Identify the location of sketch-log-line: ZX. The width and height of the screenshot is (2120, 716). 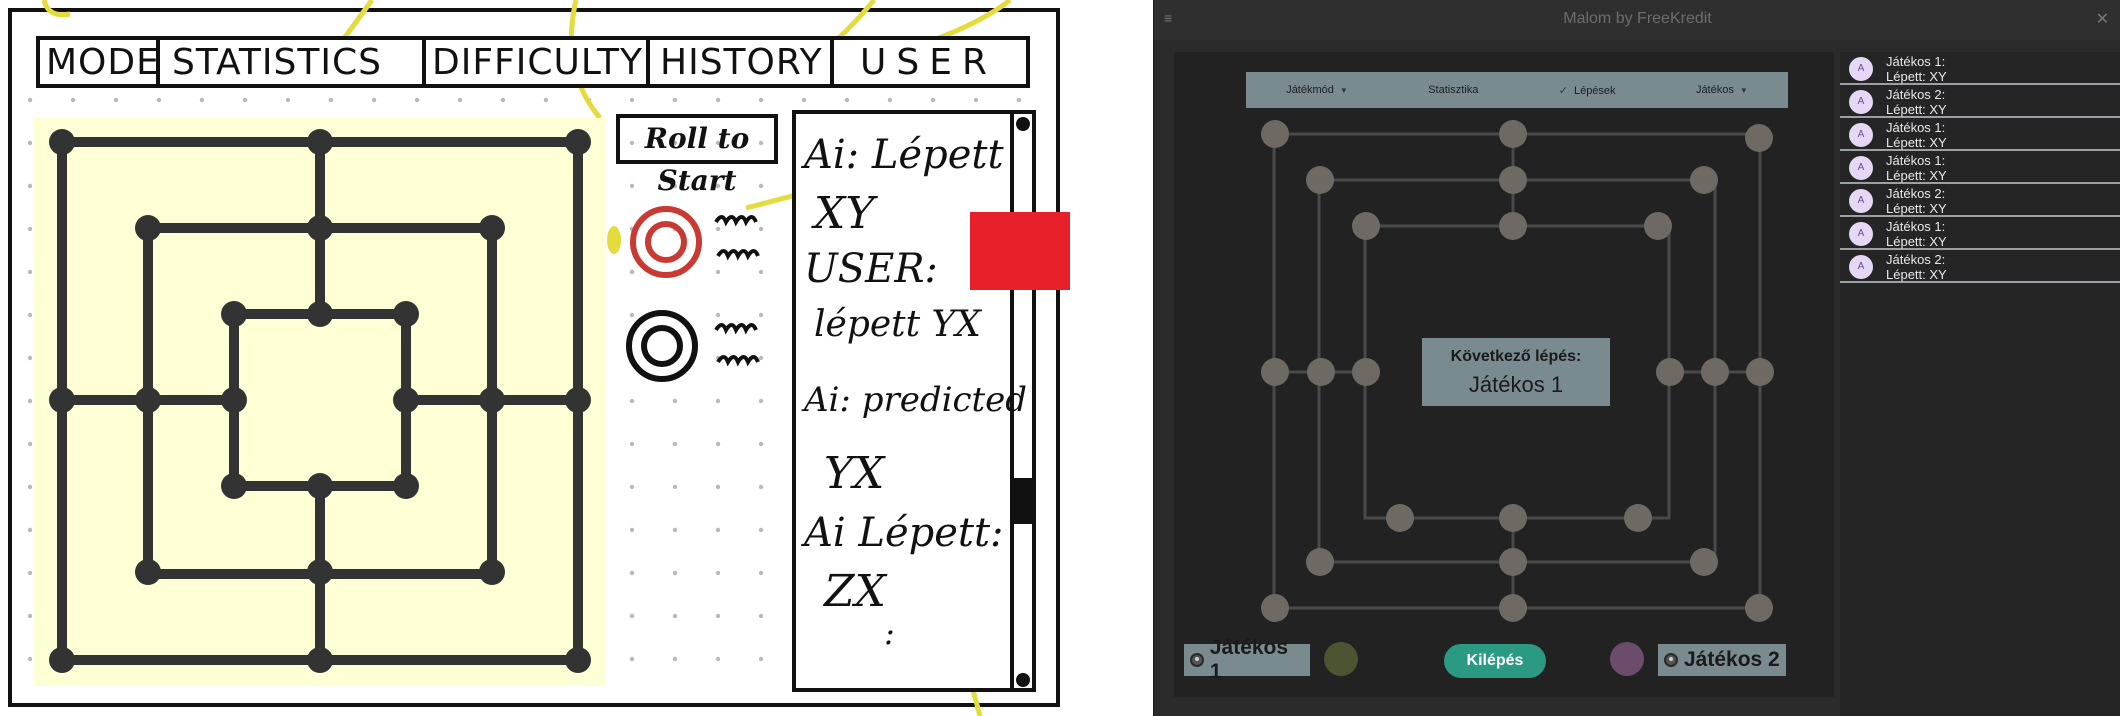
(855, 591).